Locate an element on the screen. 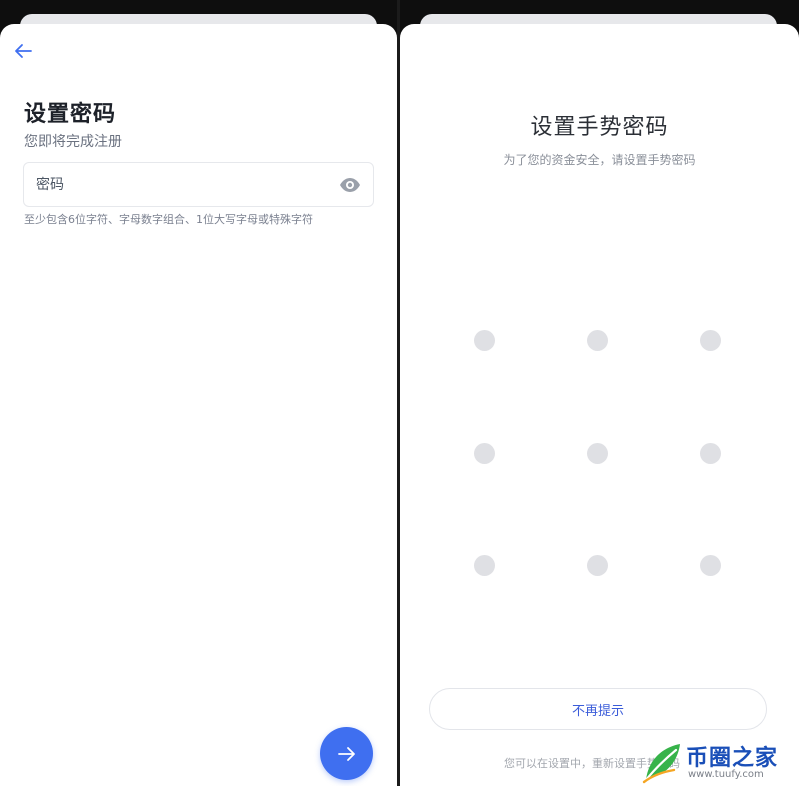 This screenshot has width=799, height=786. eye-icon is located at coordinates (350, 185).